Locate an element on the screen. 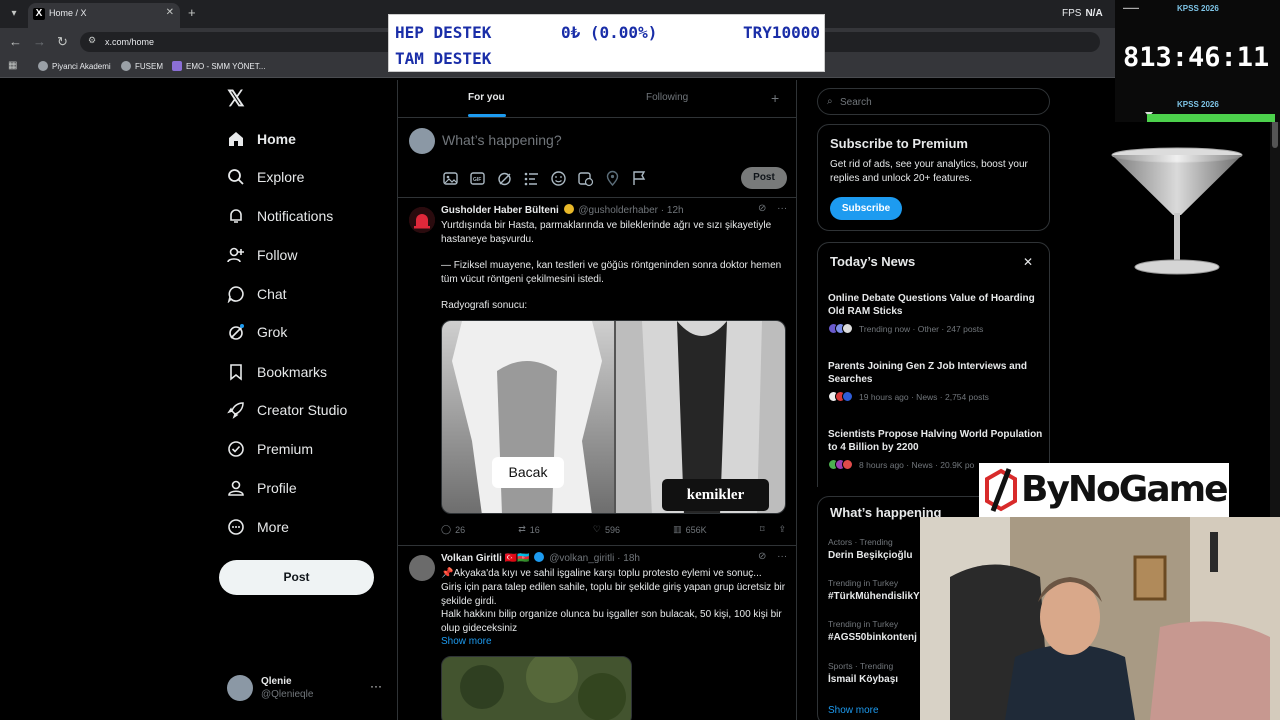  gif-icon: GIF is located at coordinates (477, 178).